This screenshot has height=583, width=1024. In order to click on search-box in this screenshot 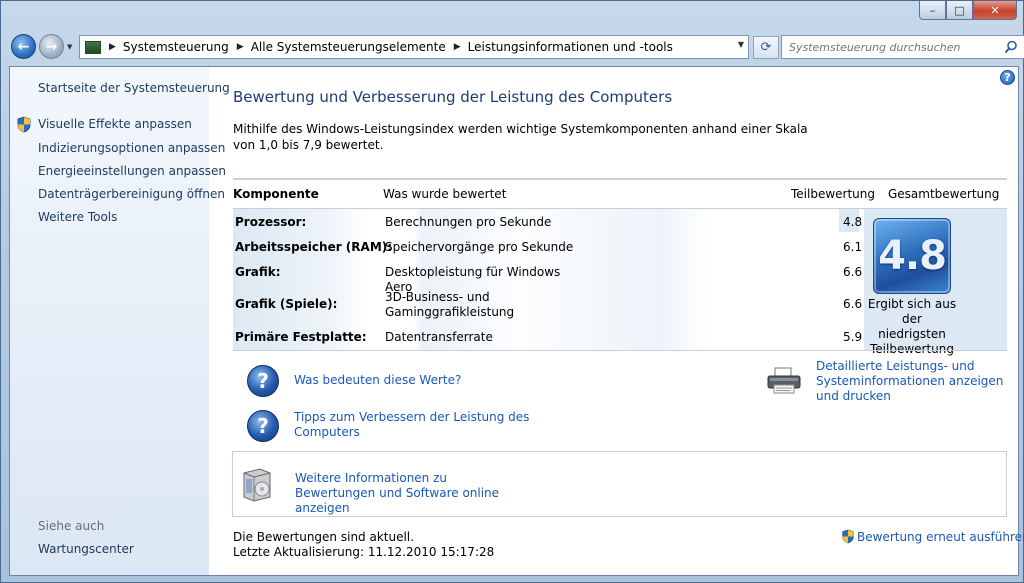, I will do `click(902, 47)`.